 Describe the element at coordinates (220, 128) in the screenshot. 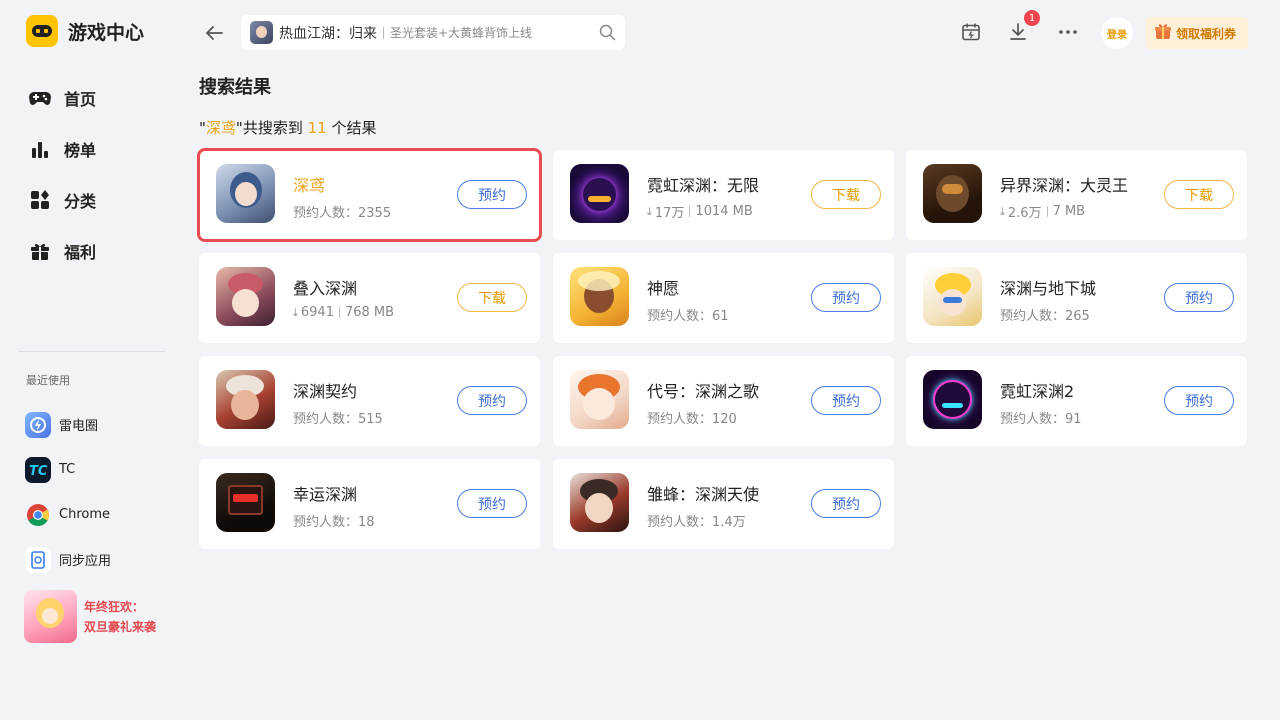

I see `search-keyword: 深鸢` at that location.